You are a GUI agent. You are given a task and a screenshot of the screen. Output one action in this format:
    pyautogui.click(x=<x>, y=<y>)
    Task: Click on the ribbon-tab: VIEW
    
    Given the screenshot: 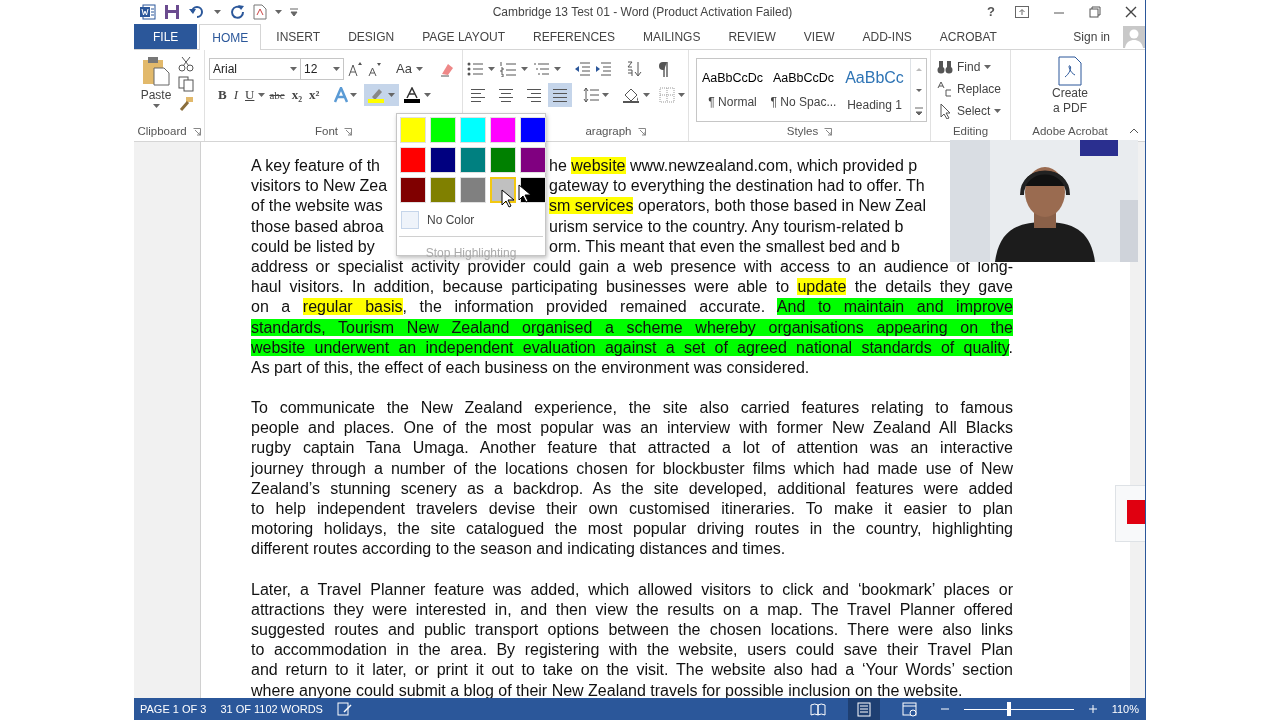 What is the action you would take?
    pyautogui.click(x=819, y=36)
    